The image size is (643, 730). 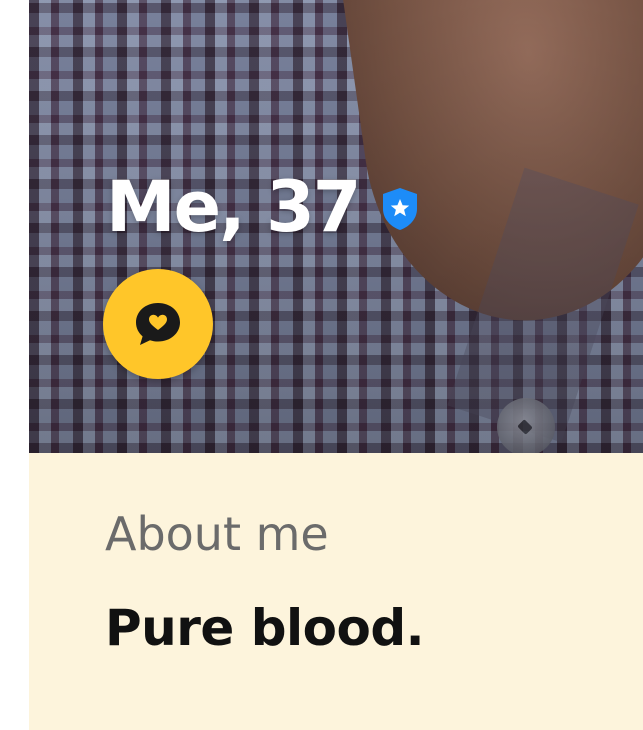 What do you see at coordinates (265, 628) in the screenshot?
I see `about-text: Pure blood.` at bounding box center [265, 628].